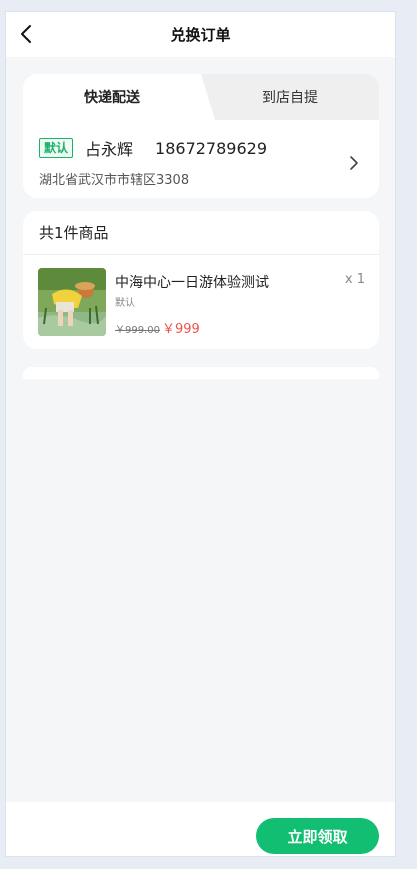  I want to click on address-contact-row: 默认 占永辉 18672789629, so click(201, 148).